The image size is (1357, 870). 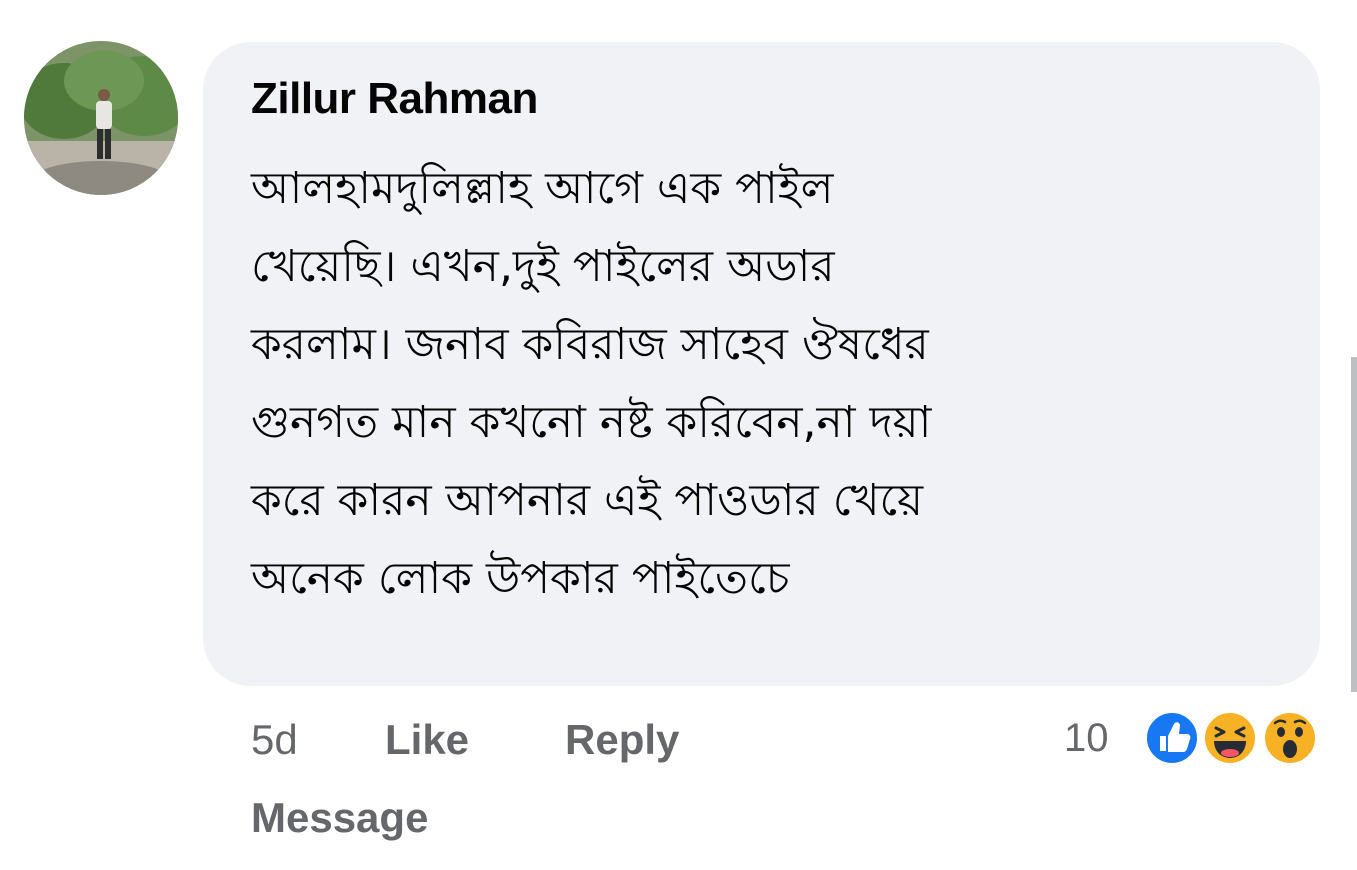 I want to click on like-icon, so click(x=1172, y=738).